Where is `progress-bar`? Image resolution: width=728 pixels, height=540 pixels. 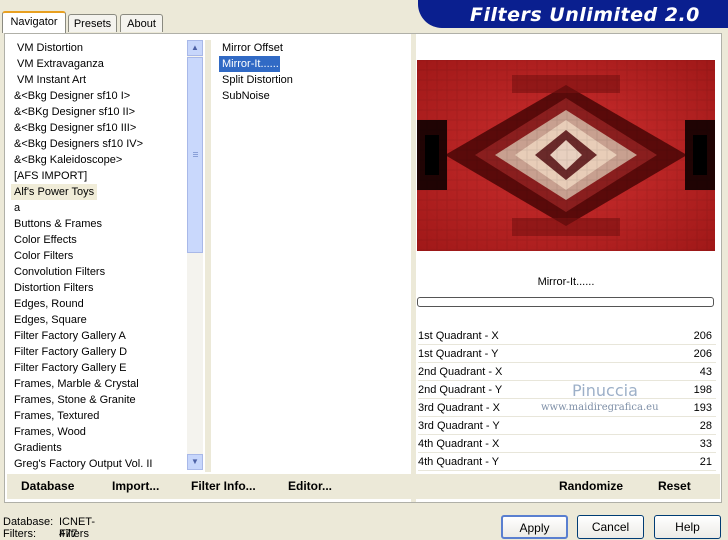
progress-bar is located at coordinates (565, 302).